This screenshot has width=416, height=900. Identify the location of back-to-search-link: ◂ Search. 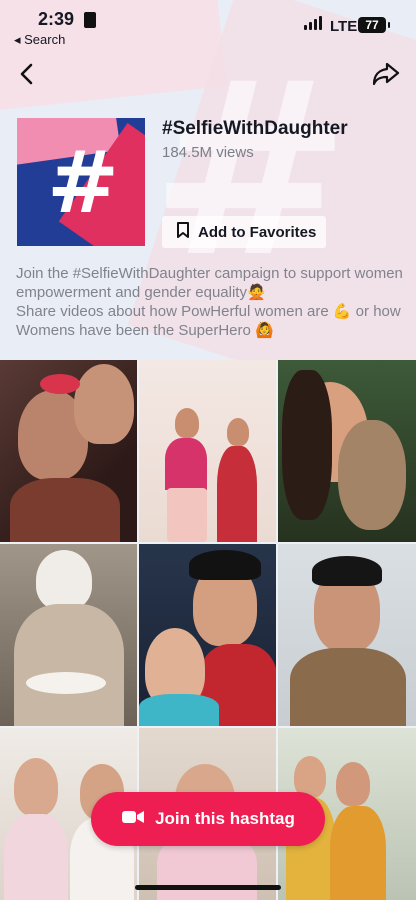
(39, 40).